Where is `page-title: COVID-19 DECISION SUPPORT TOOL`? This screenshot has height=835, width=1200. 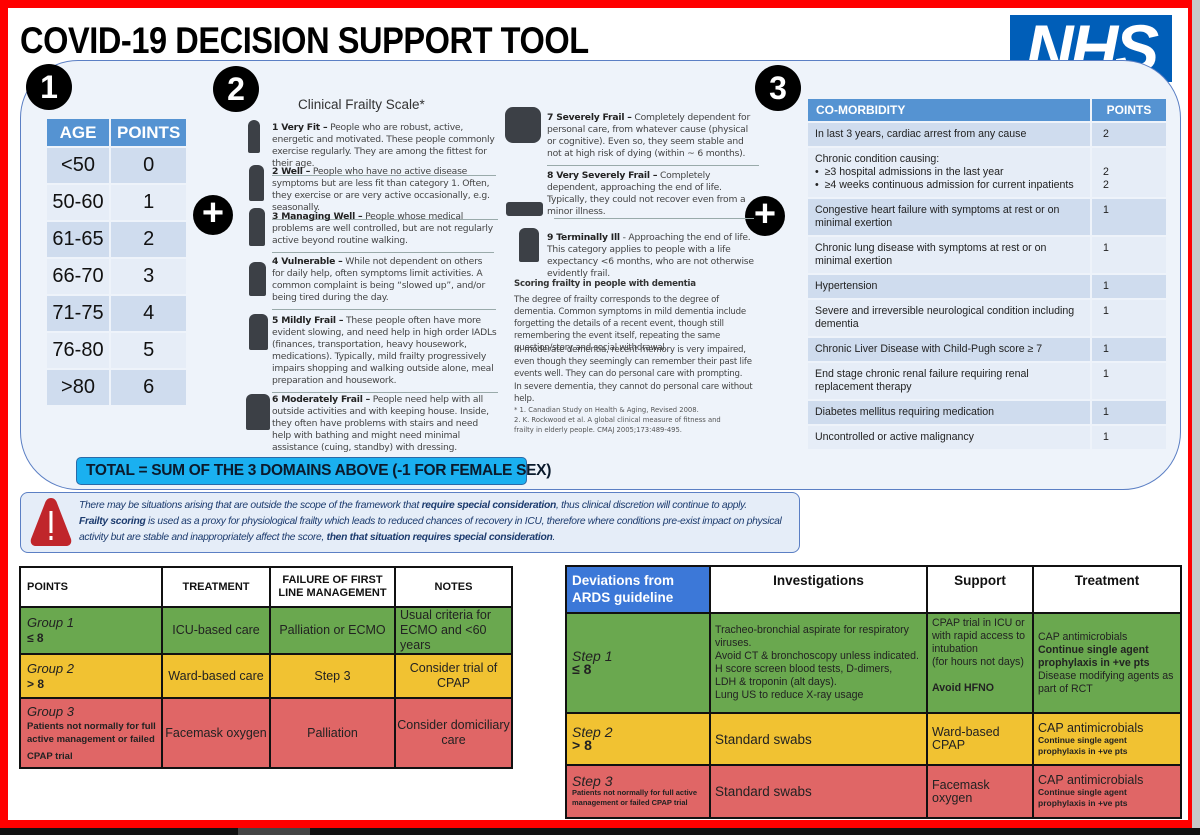 page-title: COVID-19 DECISION SUPPORT TOOL is located at coordinates (304, 40).